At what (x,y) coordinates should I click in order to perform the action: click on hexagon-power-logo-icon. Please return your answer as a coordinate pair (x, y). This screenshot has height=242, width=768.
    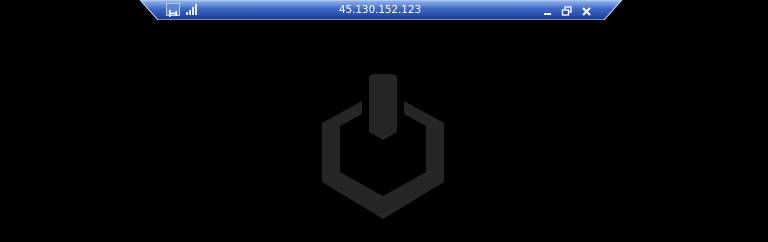
    Looking at the image, I should click on (383, 146).